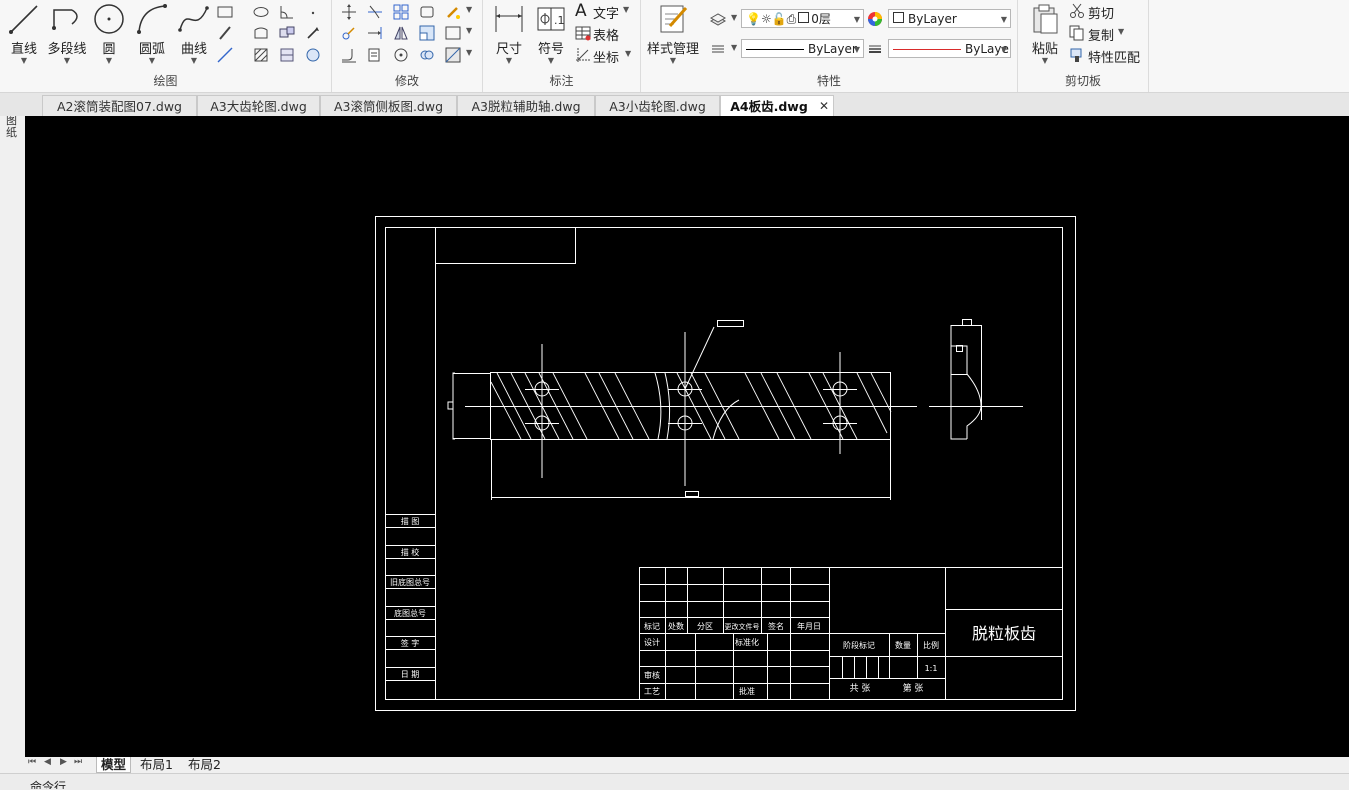 The width and height of the screenshot is (1349, 790). What do you see at coordinates (672, 49) in the screenshot?
I see `style-manager-label: 样式管理` at bounding box center [672, 49].